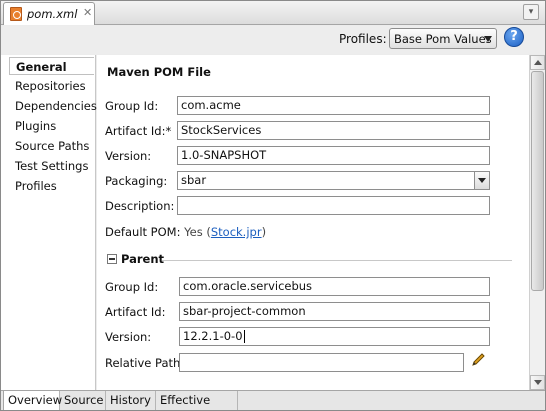 The image size is (546, 411). I want to click on parent-artifact-id-label: Artifact Id:, so click(135, 312).